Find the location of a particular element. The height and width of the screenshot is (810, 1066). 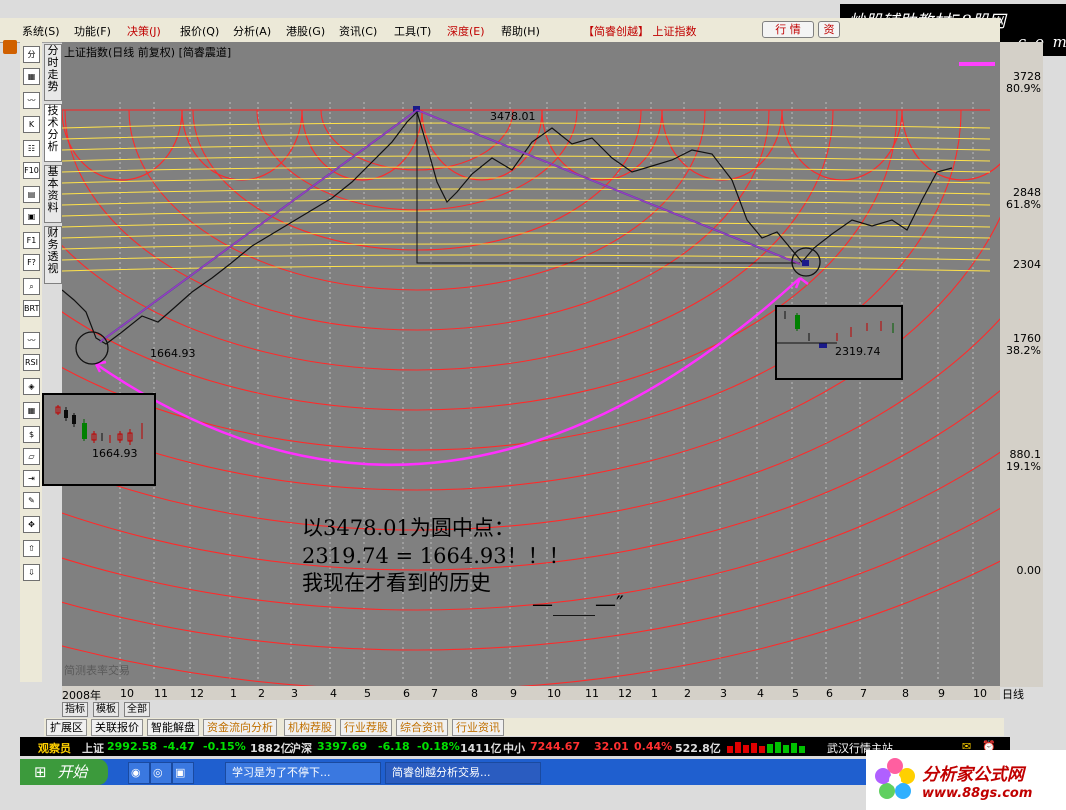

toolbar-tool-icon-9: F? is located at coordinates (31, 262).